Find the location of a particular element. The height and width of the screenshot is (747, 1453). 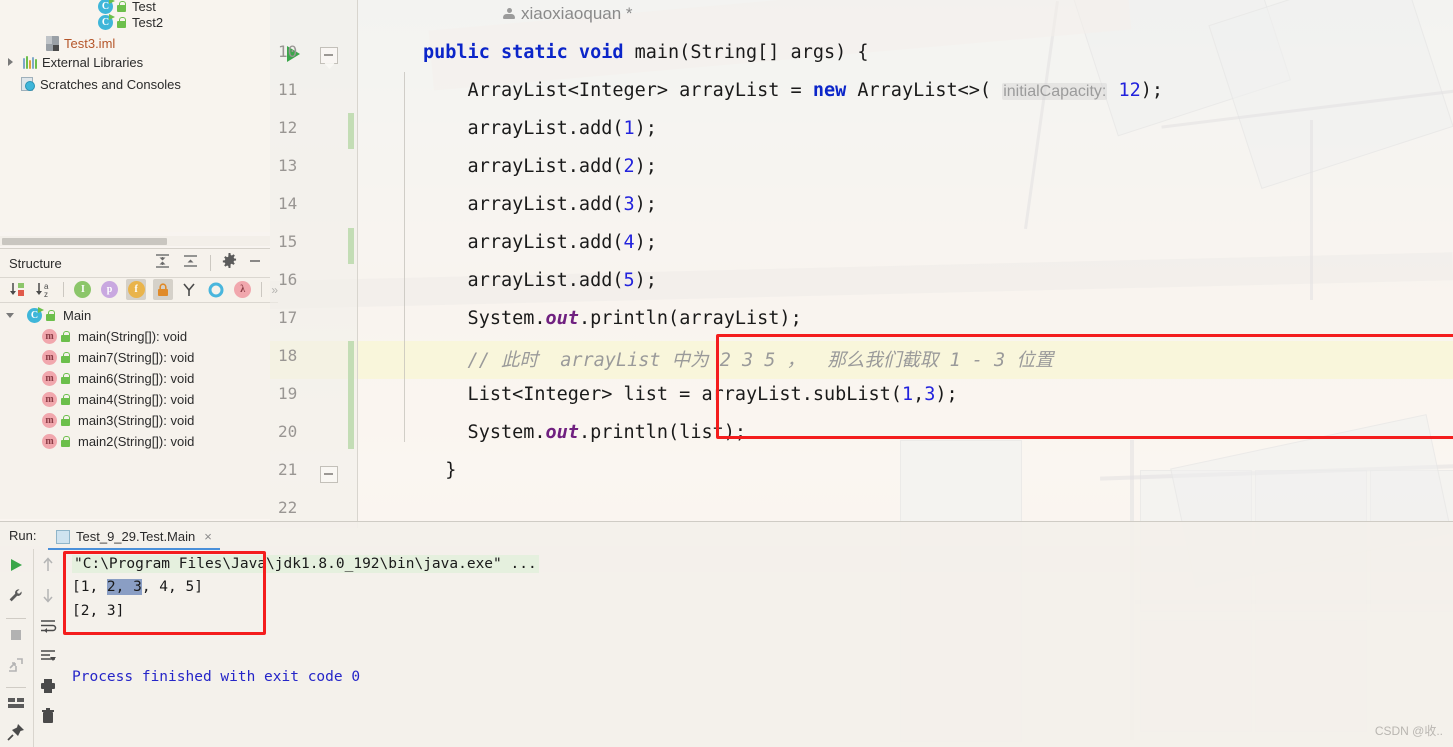

code-line: System.out.println(arrayList); is located at coordinates (612, 318).